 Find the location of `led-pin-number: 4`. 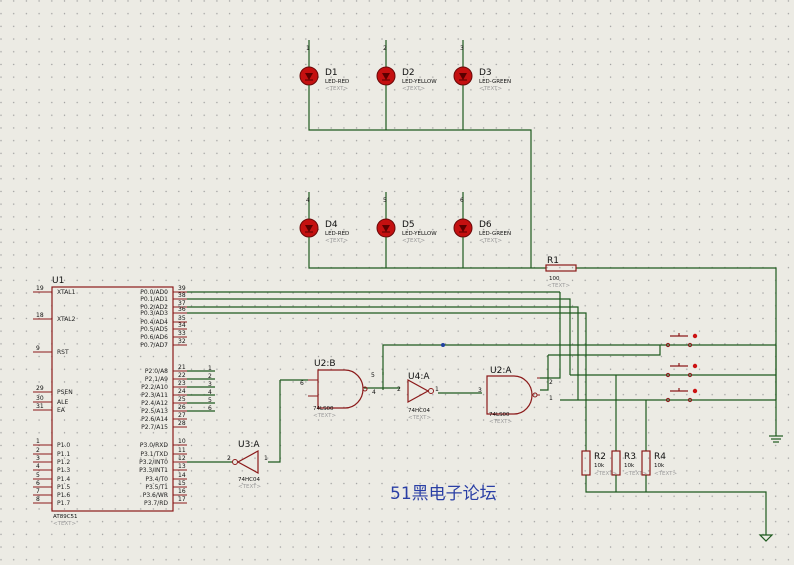

led-pin-number: 4 is located at coordinates (308, 200).